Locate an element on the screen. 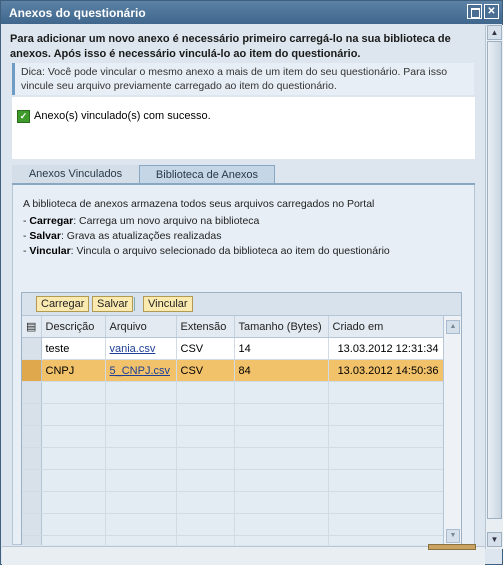 The height and width of the screenshot is (565, 503). help-text: : Carrega um novo arquivo na biblioteca is located at coordinates (166, 221).